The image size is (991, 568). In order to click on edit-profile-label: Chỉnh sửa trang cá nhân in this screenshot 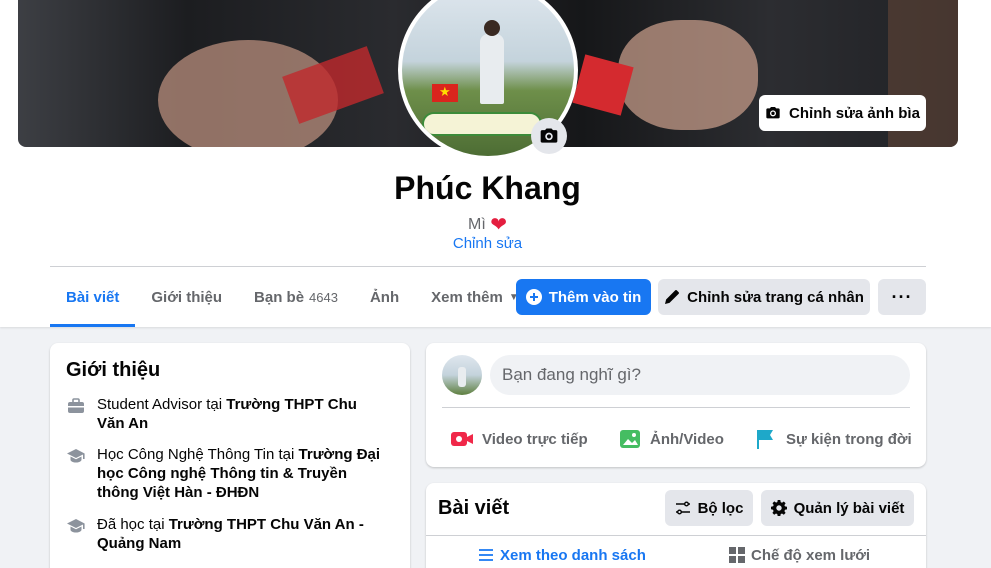, I will do `click(775, 297)`.